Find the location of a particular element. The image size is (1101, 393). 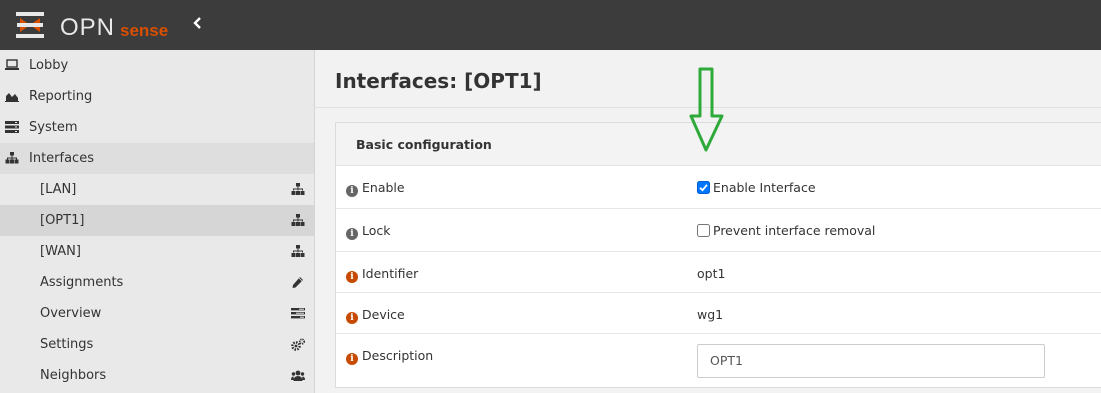

lock-row: i Lock Prevent interface removal is located at coordinates (718, 230).